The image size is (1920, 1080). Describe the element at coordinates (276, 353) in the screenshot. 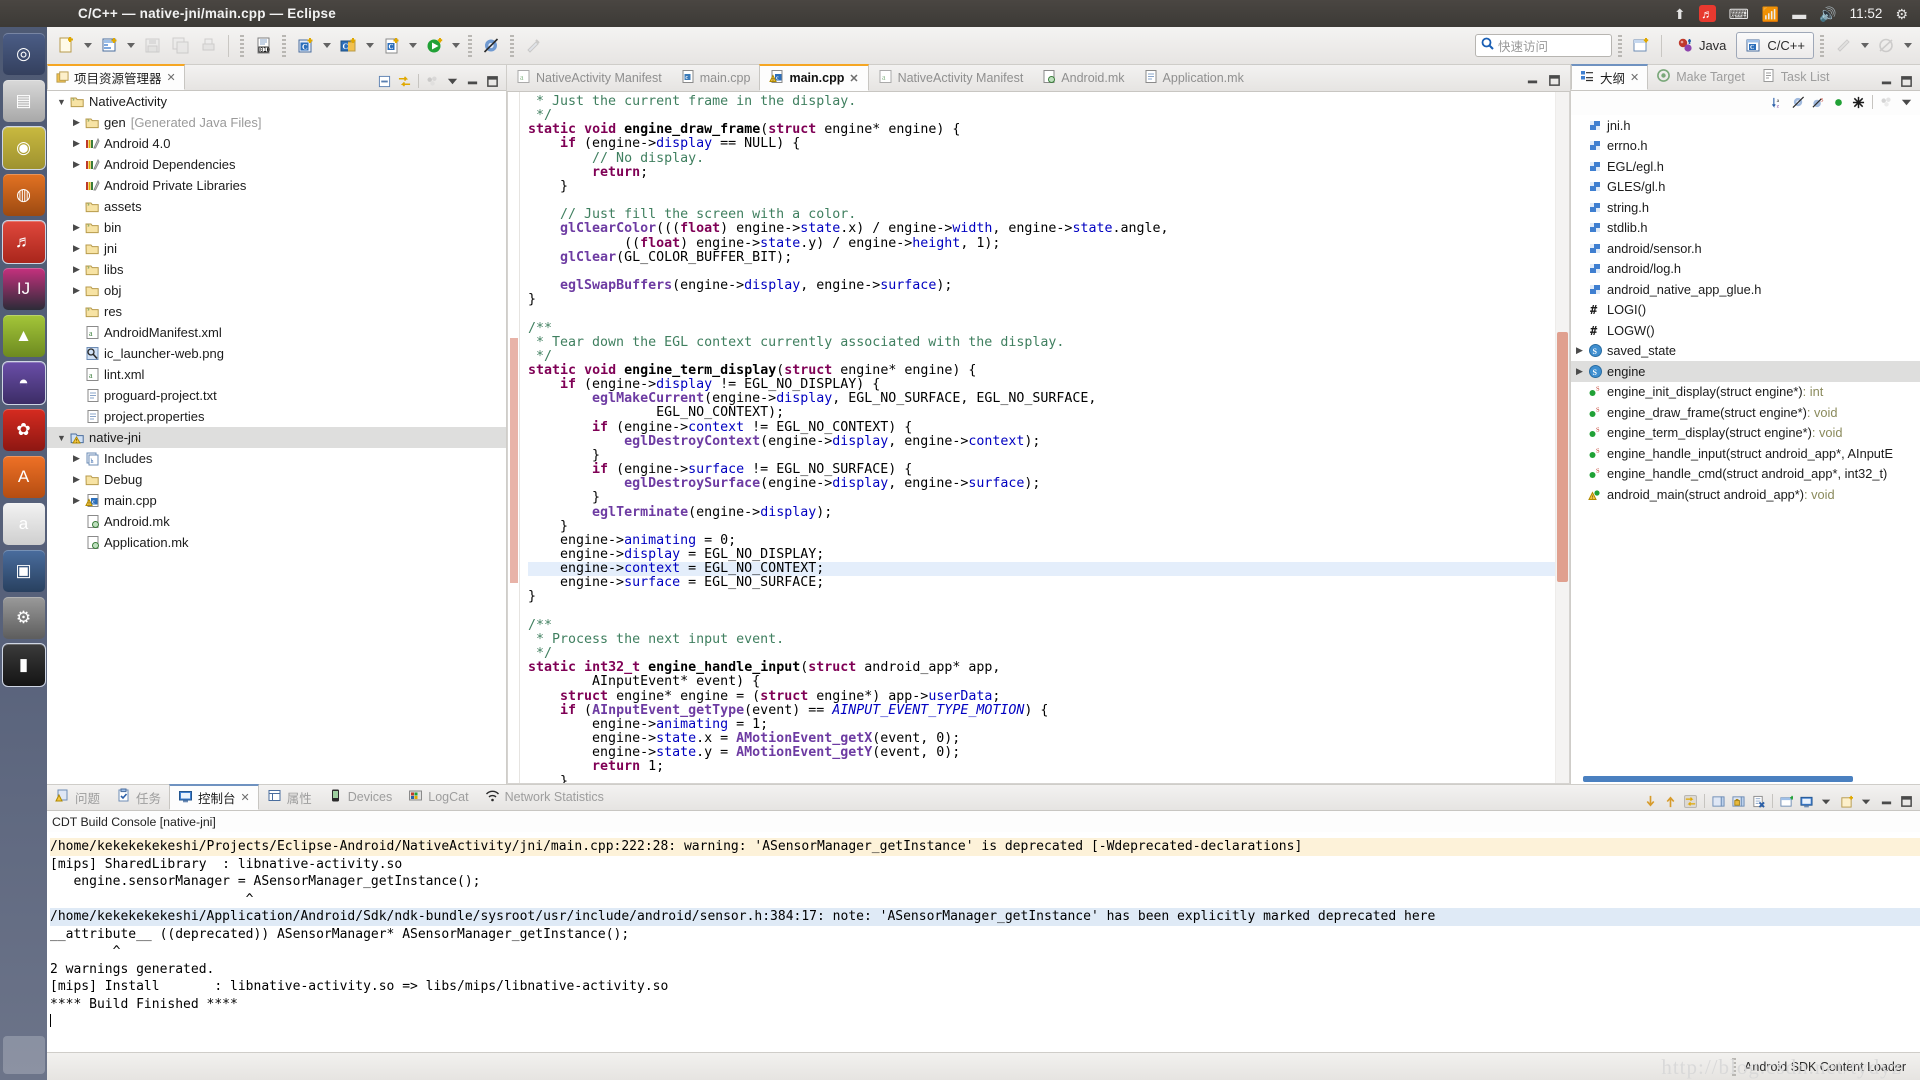

I see `tree-item-ic-launcher-web-png: ic_launcher-web.png` at that location.